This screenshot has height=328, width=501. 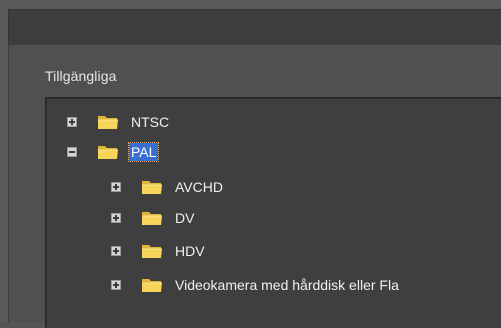 I want to click on tree-item-label: PAL, so click(x=143, y=152).